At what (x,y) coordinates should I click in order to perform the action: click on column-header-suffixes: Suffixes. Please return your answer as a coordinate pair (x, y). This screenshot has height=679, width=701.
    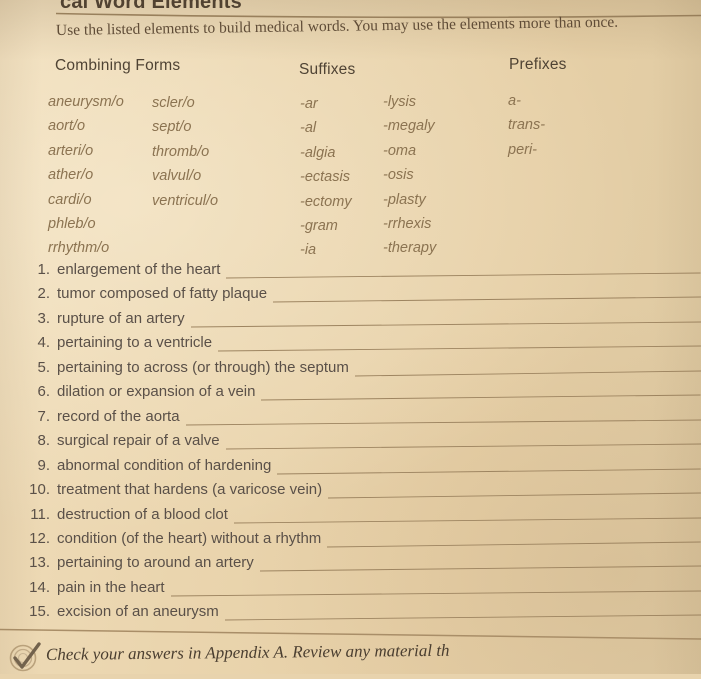
    Looking at the image, I should click on (327, 69).